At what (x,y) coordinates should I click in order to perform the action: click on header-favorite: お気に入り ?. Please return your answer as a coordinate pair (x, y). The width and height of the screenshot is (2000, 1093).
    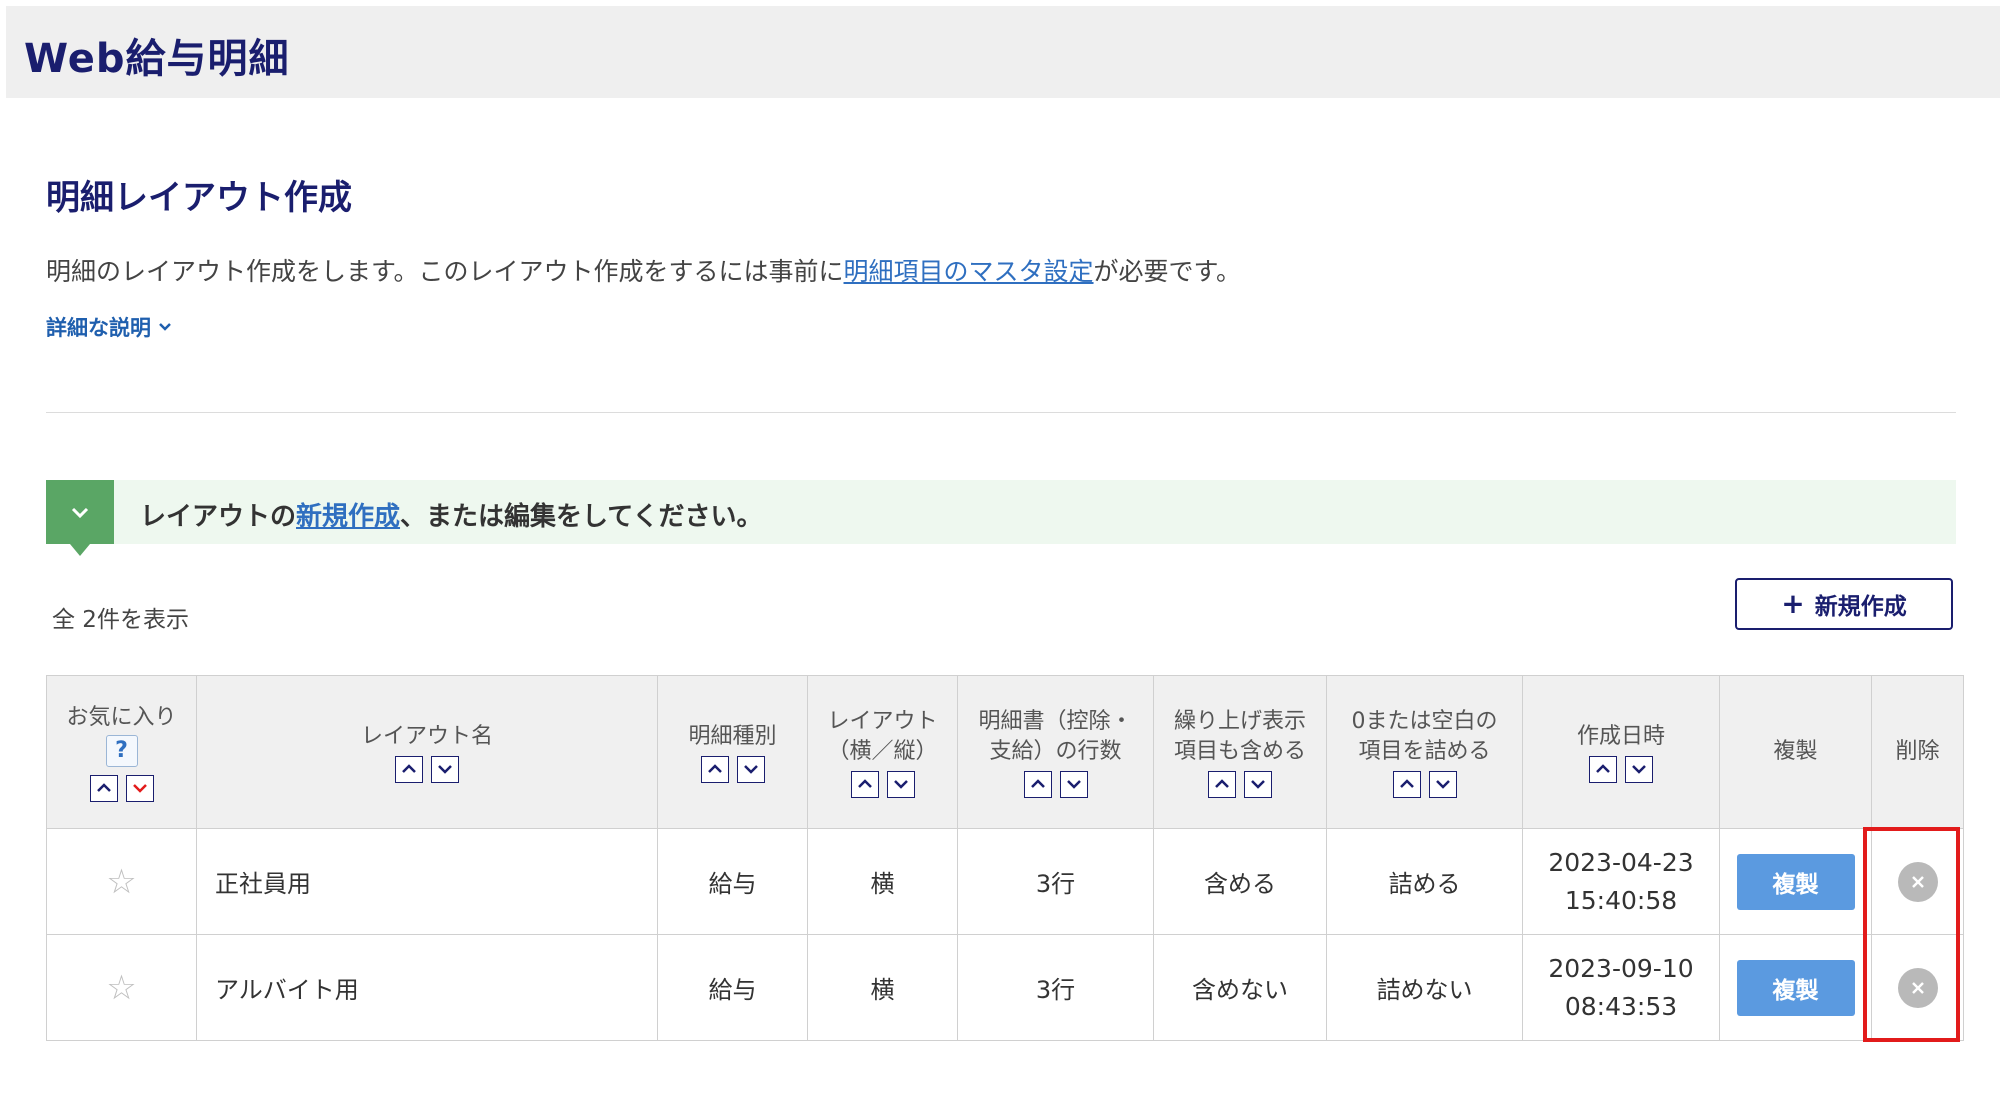
    Looking at the image, I should click on (121, 752).